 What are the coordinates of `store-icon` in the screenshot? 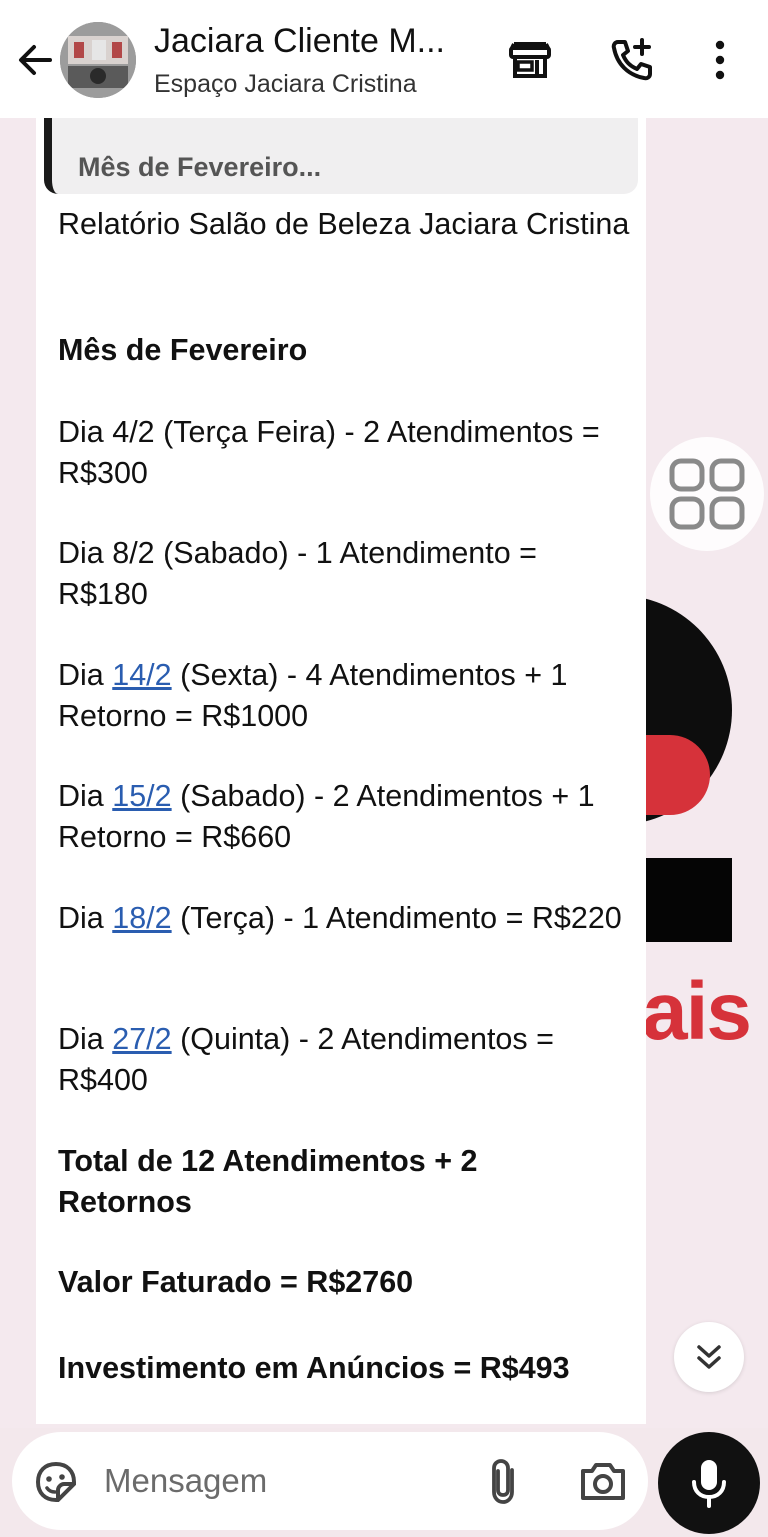 It's located at (530, 60).